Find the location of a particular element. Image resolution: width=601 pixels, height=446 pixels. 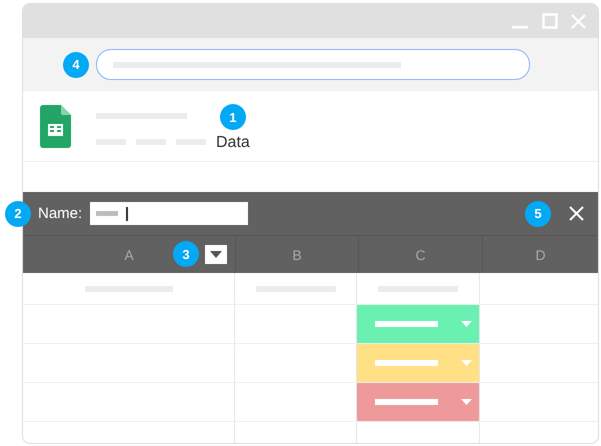

callout-badge: 3 is located at coordinates (186, 254).